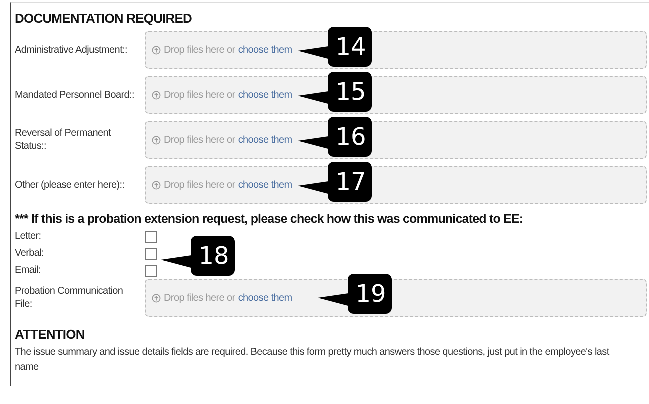  What do you see at coordinates (269, 219) in the screenshot?
I see `question-text: *** If this is a probation extension request, please check how this was communicated to EE:` at bounding box center [269, 219].